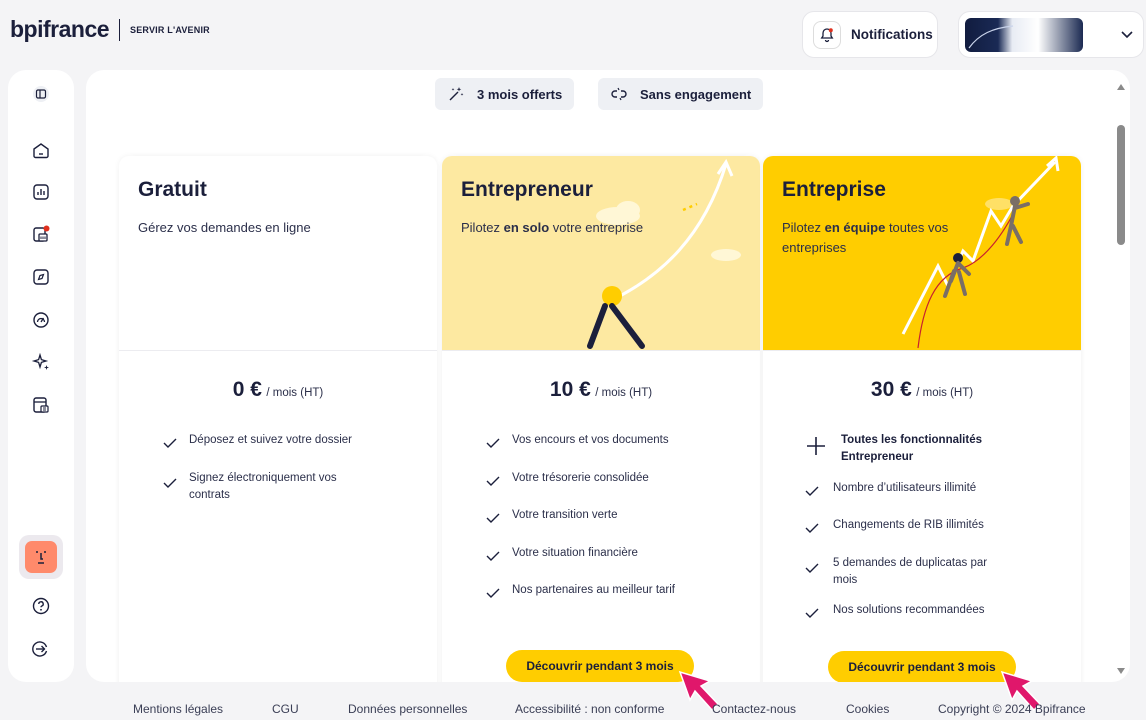 This screenshot has height=720, width=1146. Describe the element at coordinates (891, 389) in the screenshot. I see `price-value: 30 €` at that location.